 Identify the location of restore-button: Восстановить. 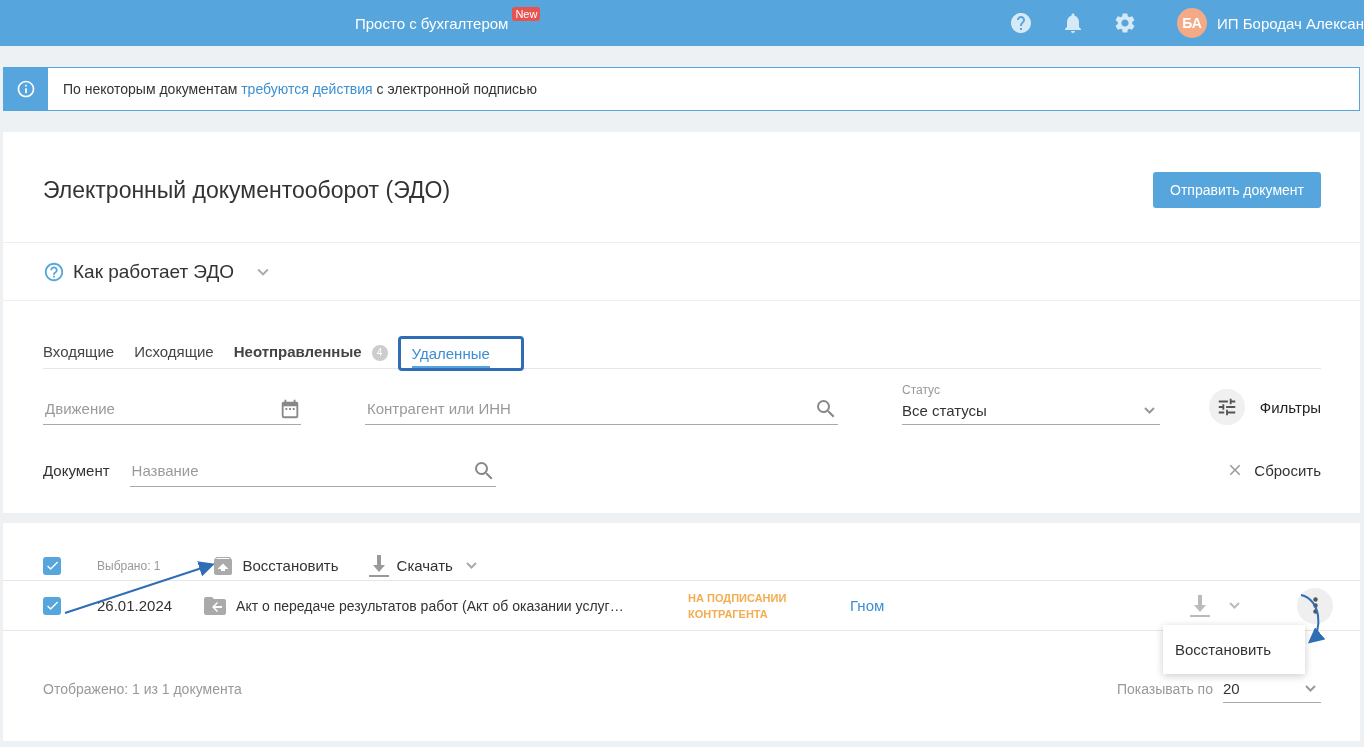
(274, 565).